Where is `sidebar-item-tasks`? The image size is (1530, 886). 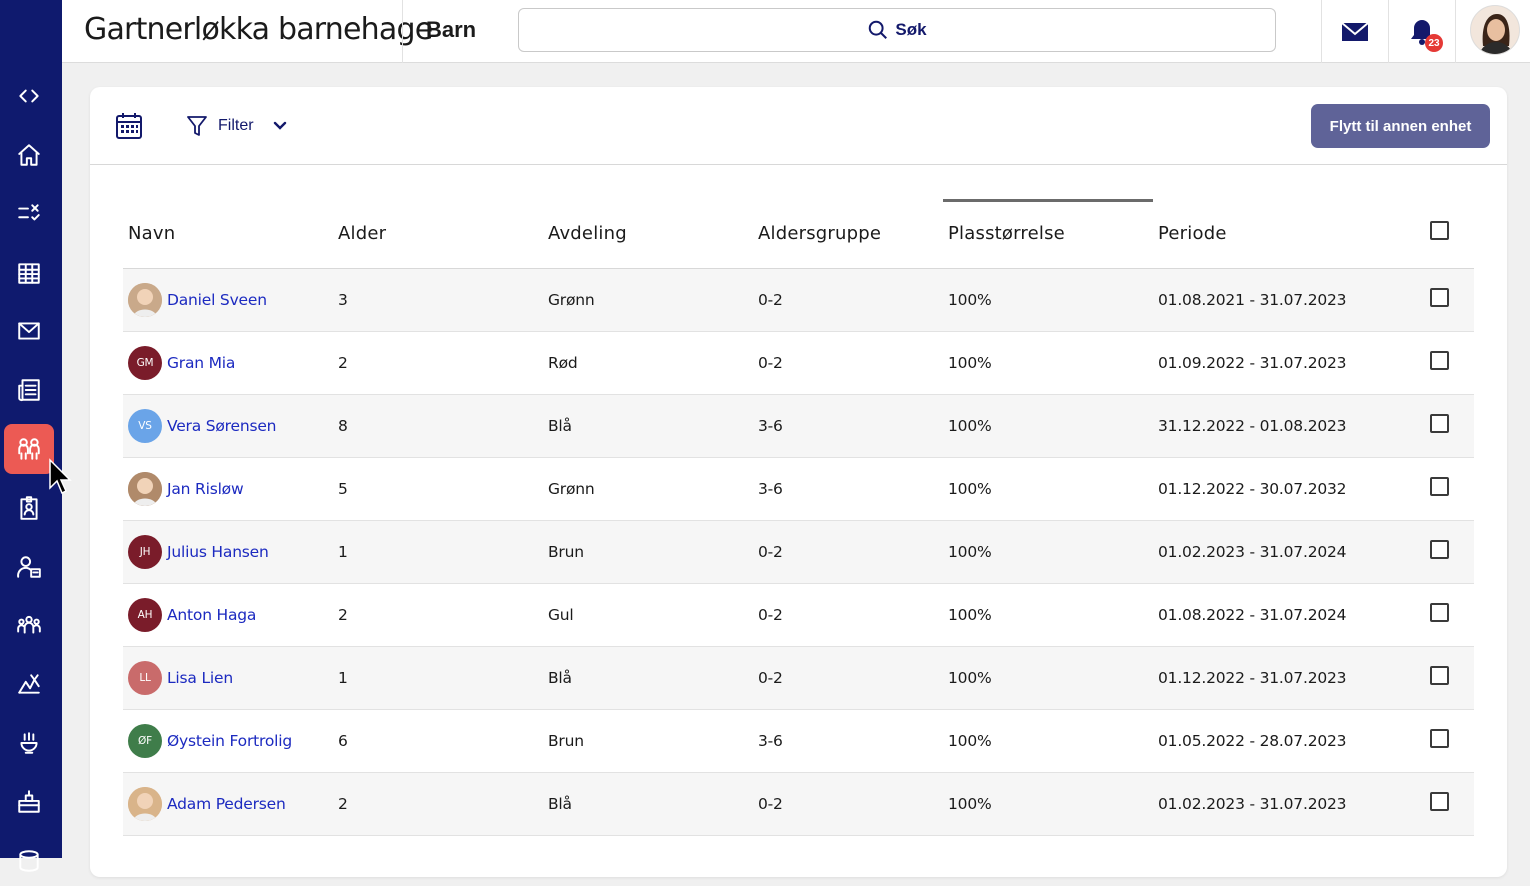
sidebar-item-tasks is located at coordinates (29, 214).